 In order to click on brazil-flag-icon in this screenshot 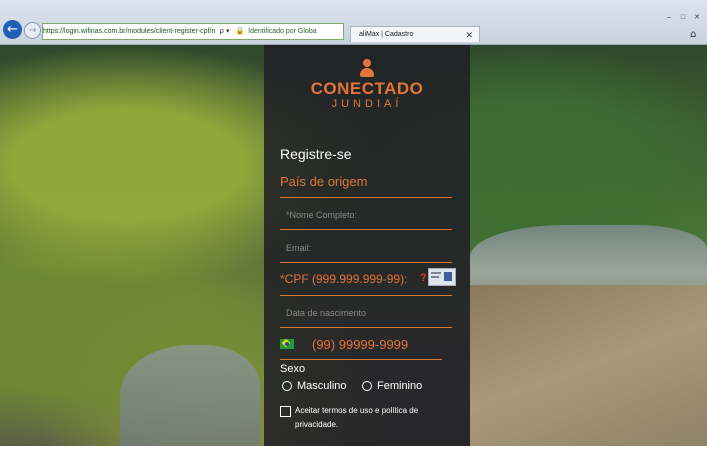, I will do `click(287, 343)`.